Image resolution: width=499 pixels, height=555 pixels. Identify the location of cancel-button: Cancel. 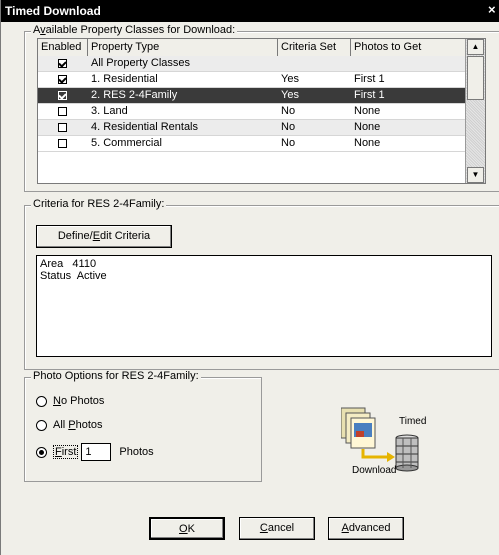
(277, 528).